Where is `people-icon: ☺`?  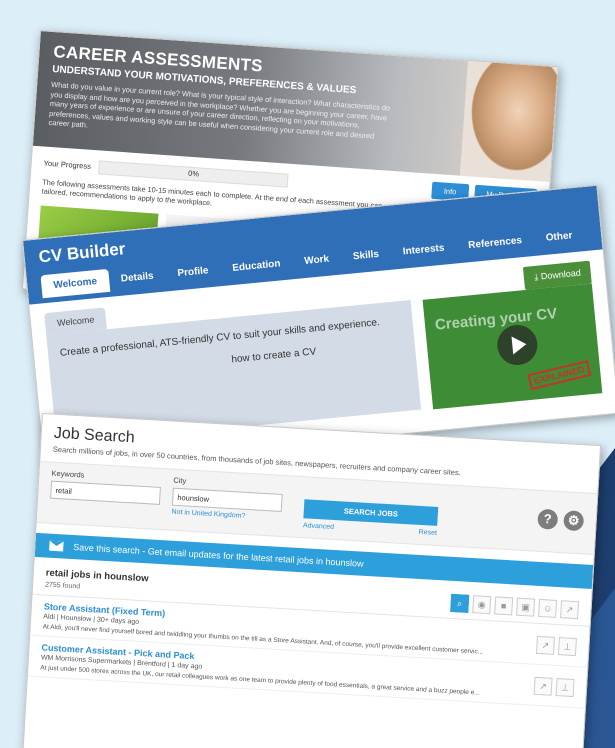
people-icon: ☺ is located at coordinates (548, 608).